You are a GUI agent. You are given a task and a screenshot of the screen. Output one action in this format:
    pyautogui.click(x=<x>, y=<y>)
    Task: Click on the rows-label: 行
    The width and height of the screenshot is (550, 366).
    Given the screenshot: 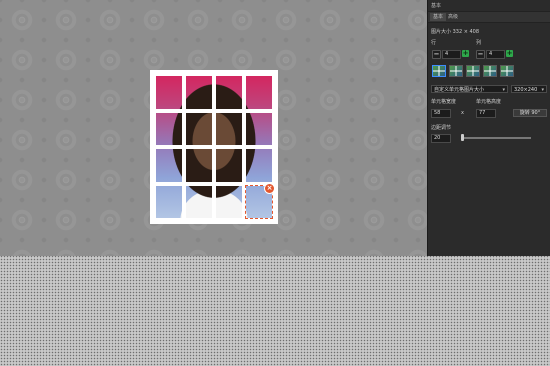 What is the action you would take?
    pyautogui.click(x=434, y=43)
    